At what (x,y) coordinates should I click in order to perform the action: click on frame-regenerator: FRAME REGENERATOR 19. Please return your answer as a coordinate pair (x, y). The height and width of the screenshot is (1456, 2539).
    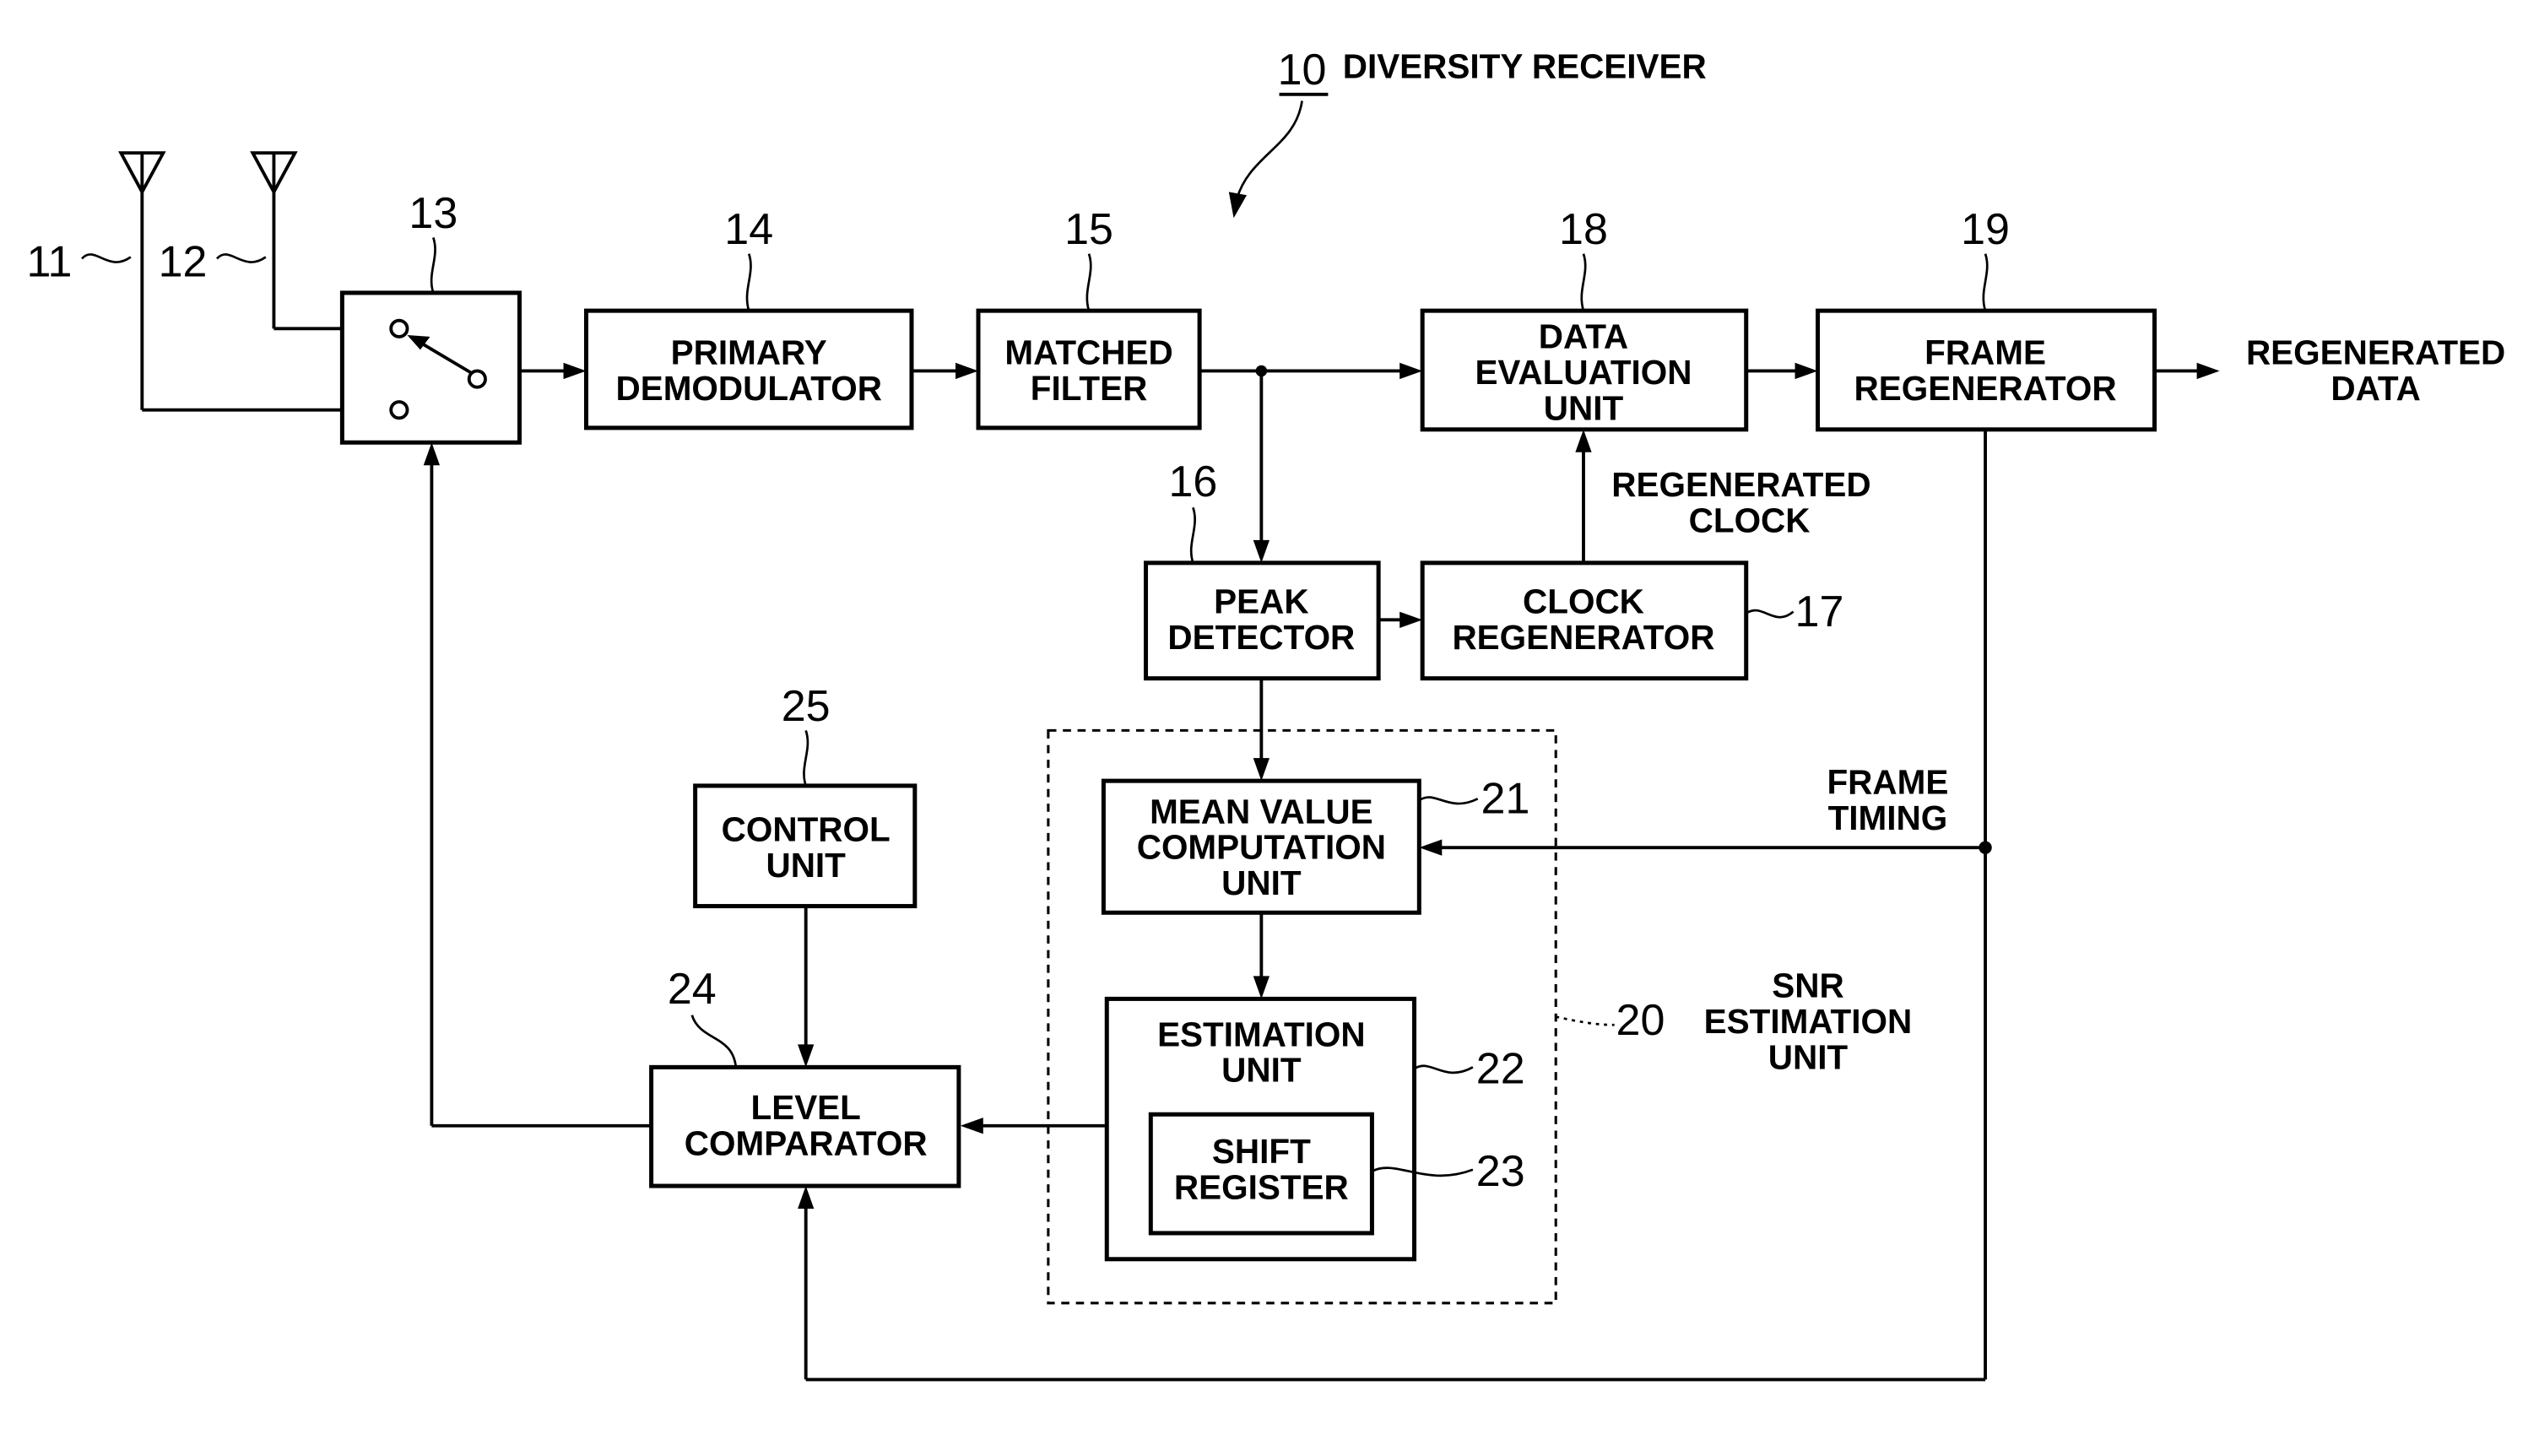
    Looking at the image, I should click on (1987, 318).